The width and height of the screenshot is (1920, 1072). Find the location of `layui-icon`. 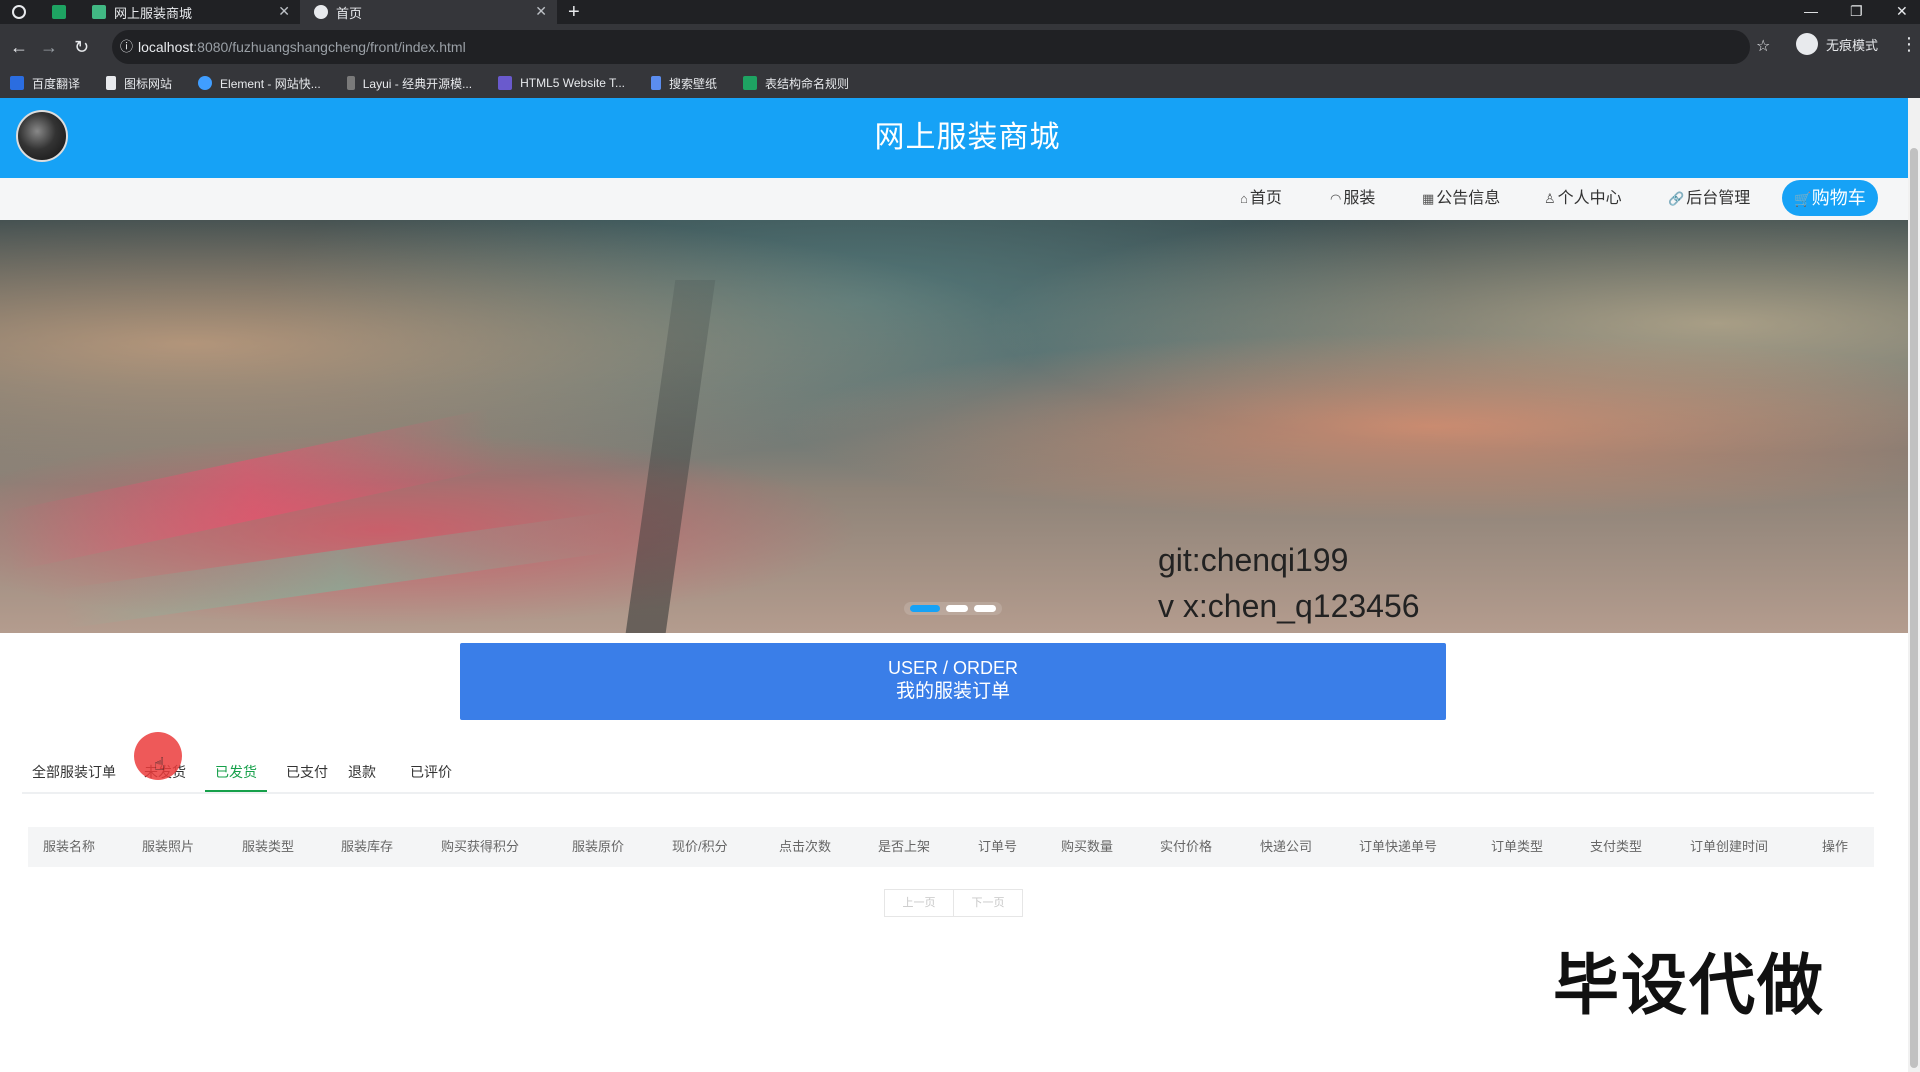

layui-icon is located at coordinates (350, 83).